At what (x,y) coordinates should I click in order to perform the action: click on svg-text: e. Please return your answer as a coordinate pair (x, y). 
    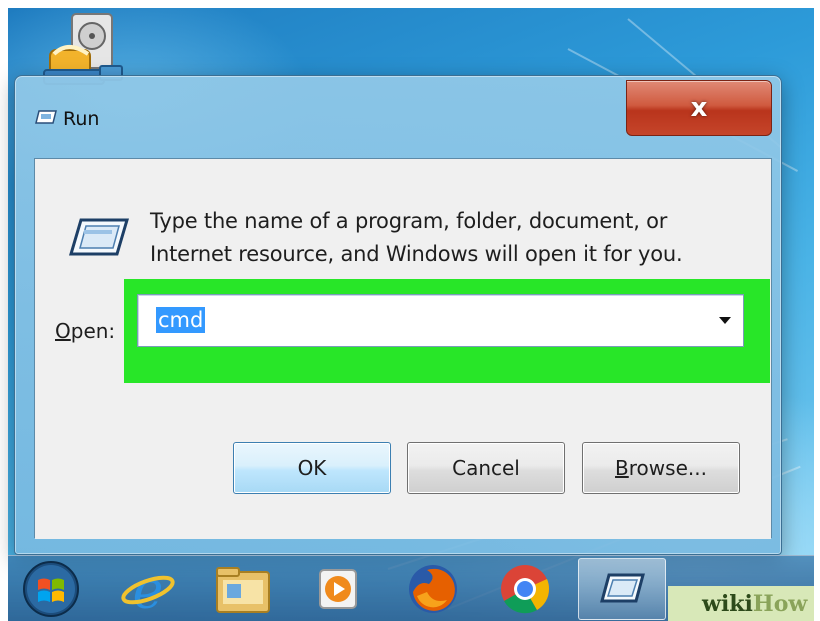
    Looking at the image, I should click on (148, 589).